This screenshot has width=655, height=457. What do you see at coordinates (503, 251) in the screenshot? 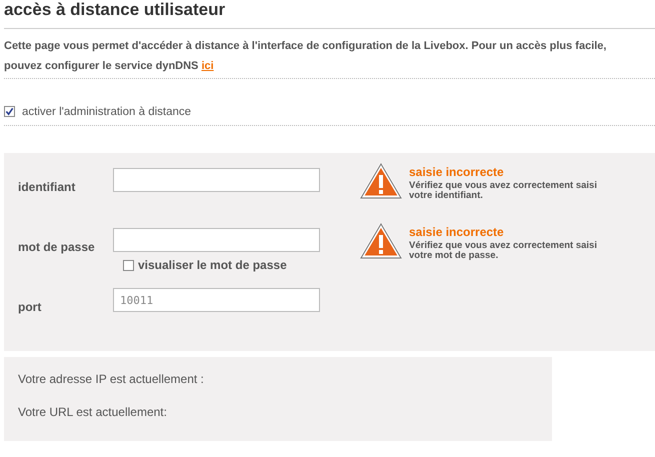
I see `error-message: Vérifiez que vous avez correctement saisi votre mot de passe.` at bounding box center [503, 251].